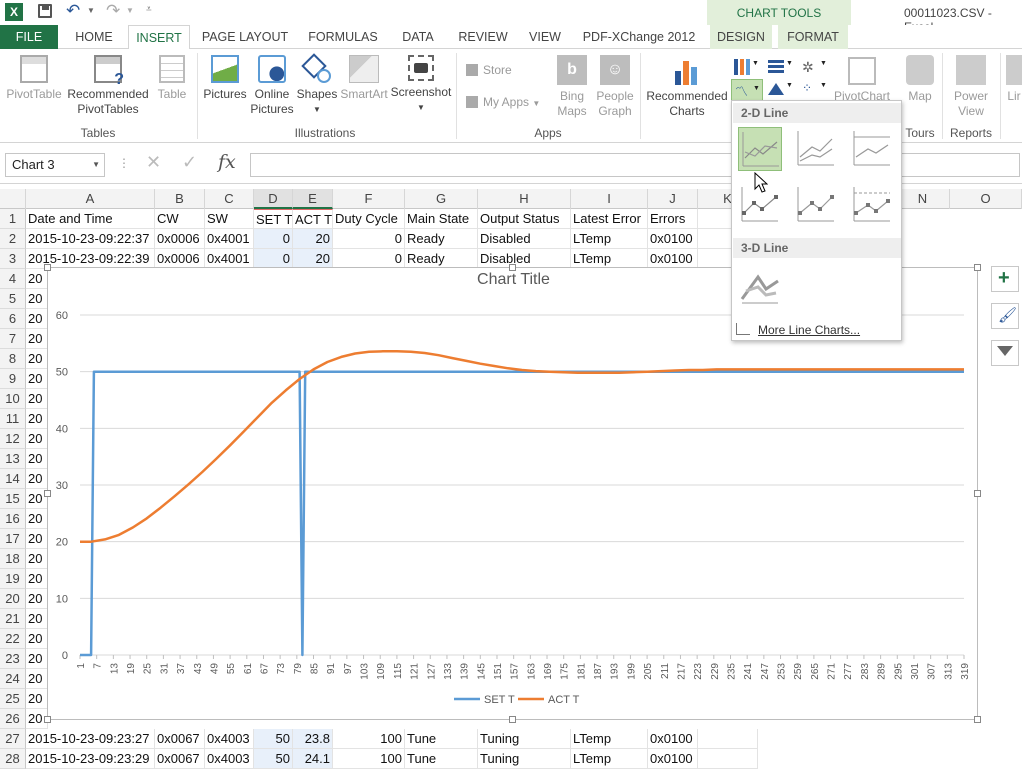  Describe the element at coordinates (816, 149) in the screenshot. I see `stacked-line-option` at that location.